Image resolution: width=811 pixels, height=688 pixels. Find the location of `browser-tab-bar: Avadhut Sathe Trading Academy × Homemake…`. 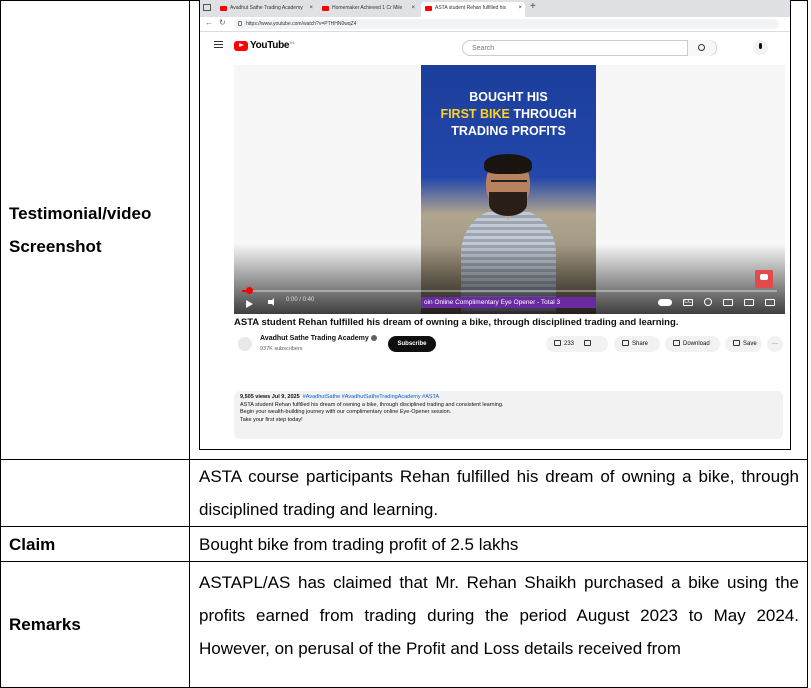

browser-tab-bar: Avadhut Sathe Trading Academy × Homemake… is located at coordinates (495, 8).